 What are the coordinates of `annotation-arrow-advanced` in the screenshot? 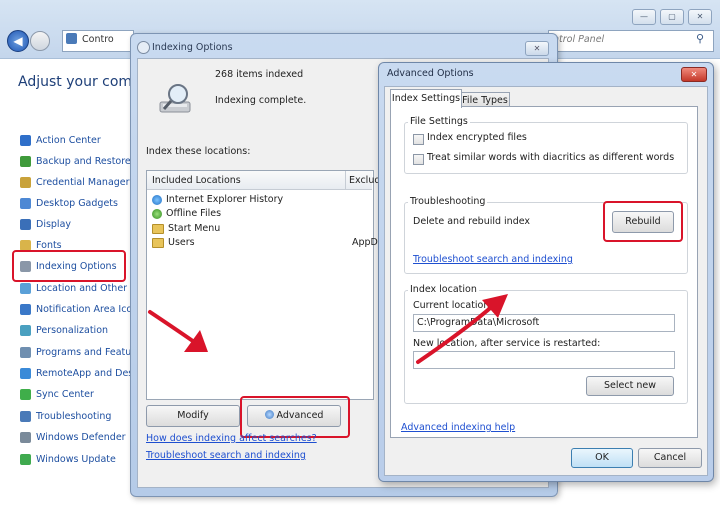 It's located at (178, 331).